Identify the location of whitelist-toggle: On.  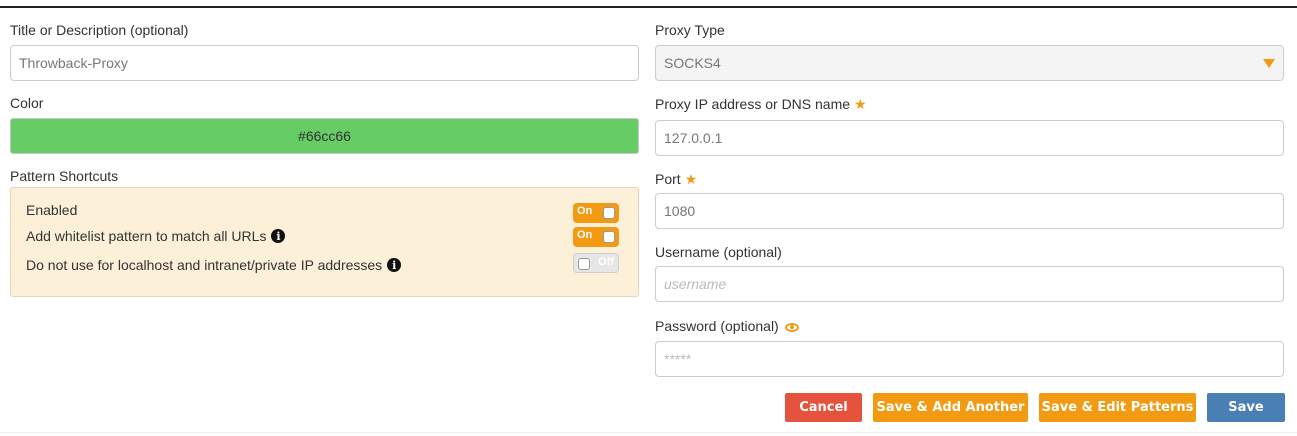
(596, 237).